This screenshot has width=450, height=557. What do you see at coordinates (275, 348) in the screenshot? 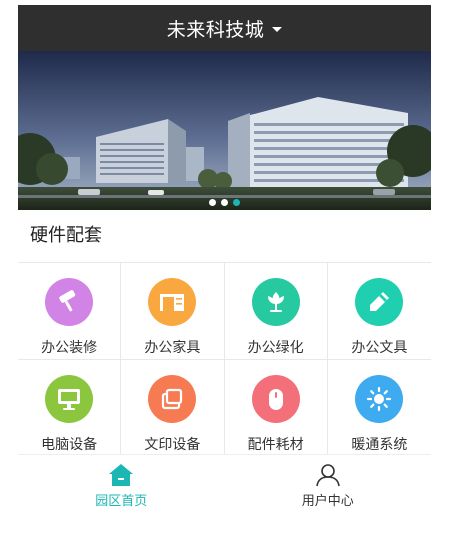
I see `service-label: 办公绿化` at bounding box center [275, 348].